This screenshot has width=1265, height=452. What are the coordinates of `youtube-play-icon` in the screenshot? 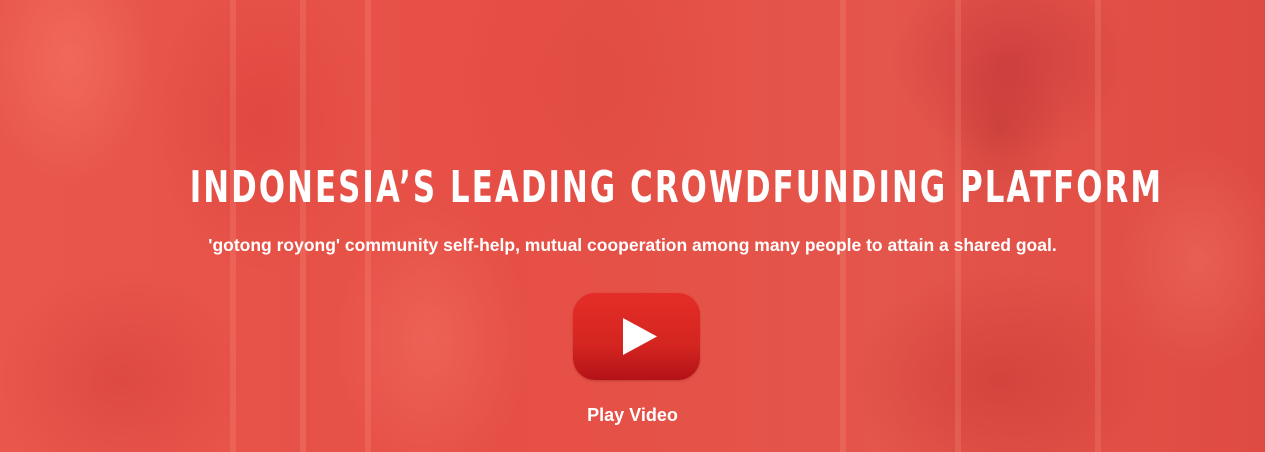 It's located at (640, 336).